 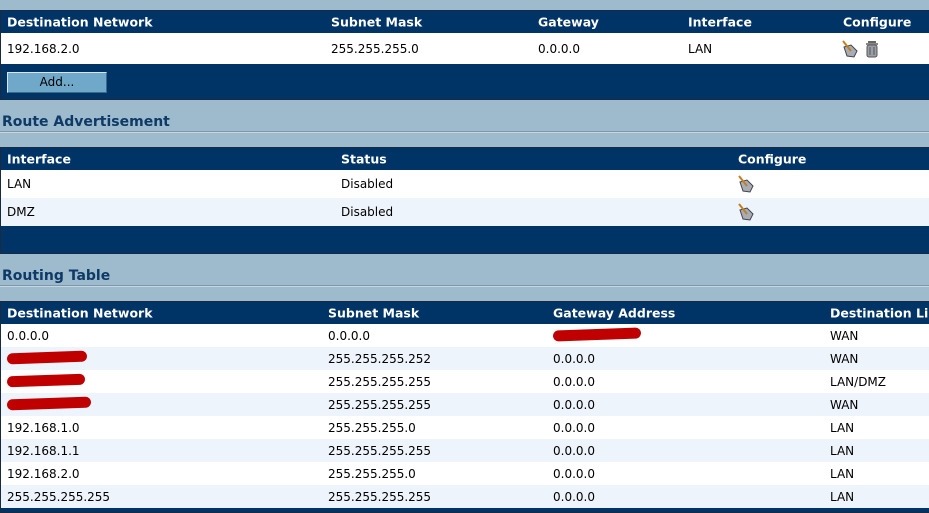 What do you see at coordinates (56, 276) in the screenshot?
I see `section-title-routing-table: Routing Table` at bounding box center [56, 276].